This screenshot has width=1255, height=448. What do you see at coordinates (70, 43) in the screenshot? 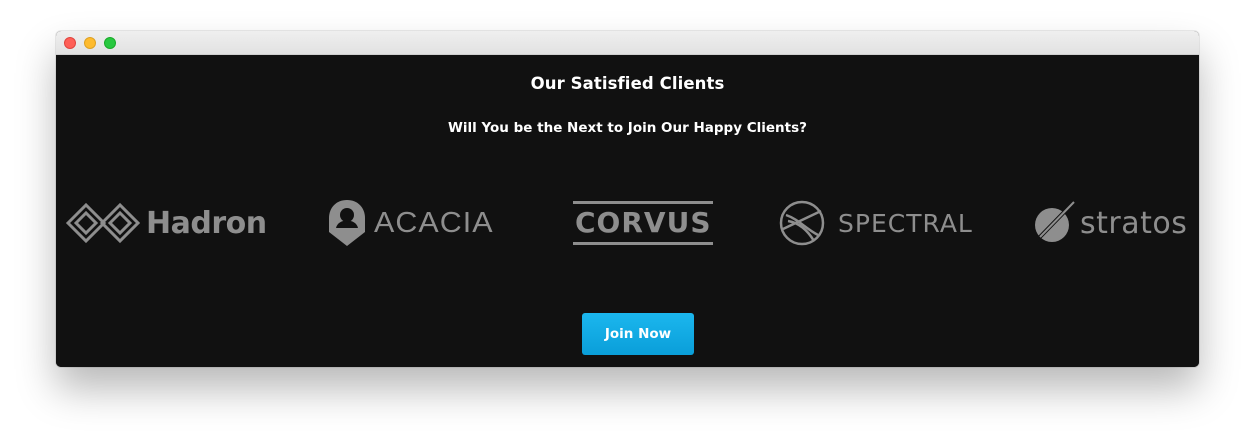
I see `close-window-button` at bounding box center [70, 43].